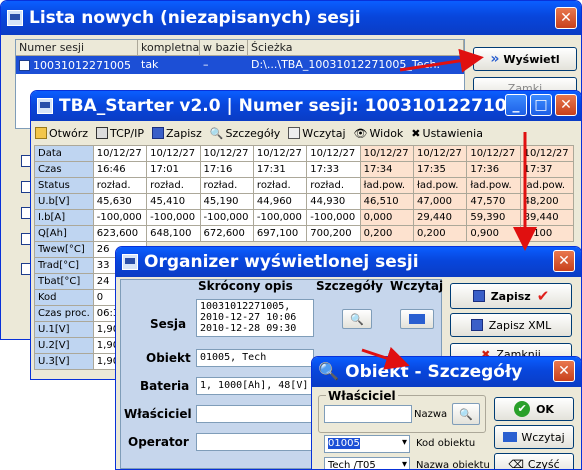  I want to click on table-cell: 17:37, so click(547, 169).